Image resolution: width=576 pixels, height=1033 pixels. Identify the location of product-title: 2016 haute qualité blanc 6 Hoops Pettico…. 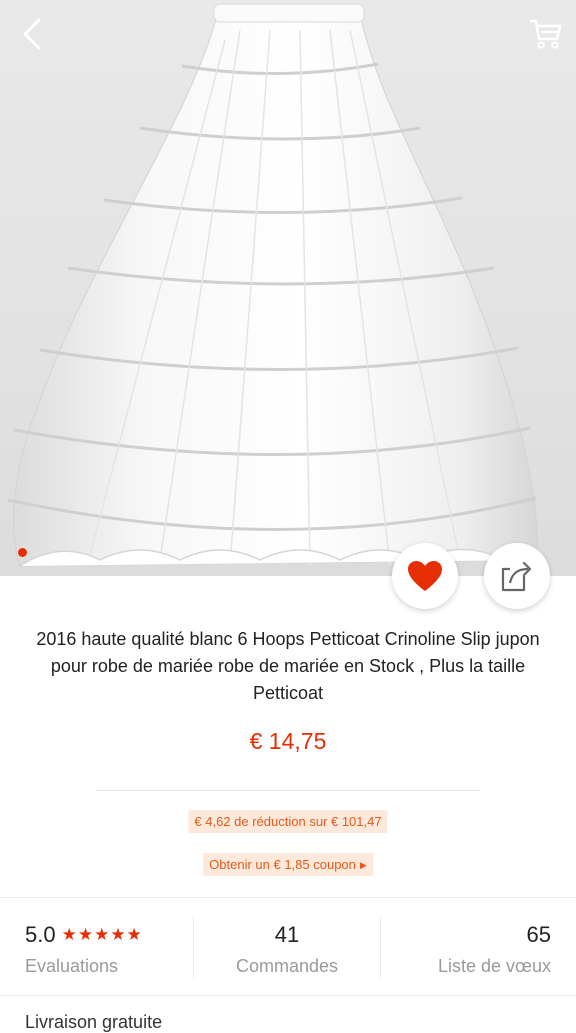
(288, 666).